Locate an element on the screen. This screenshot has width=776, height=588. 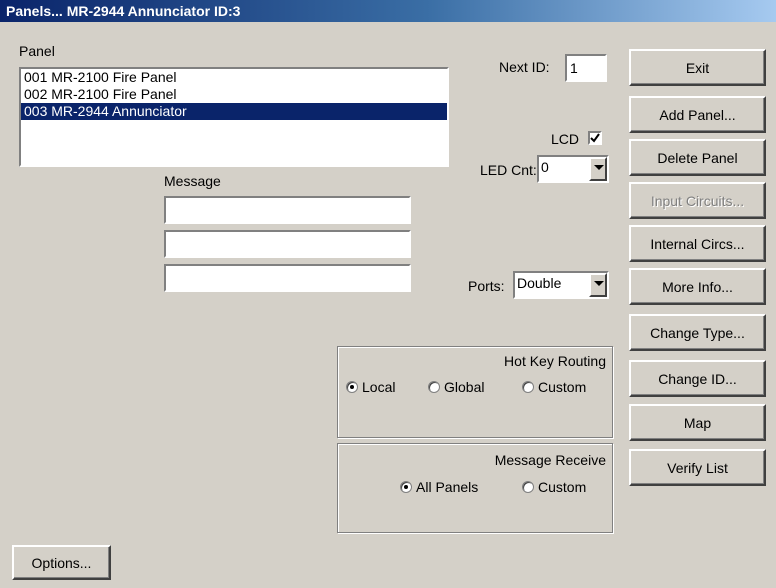
hot-key-routing-title: Hot Key Routing is located at coordinates (555, 361).